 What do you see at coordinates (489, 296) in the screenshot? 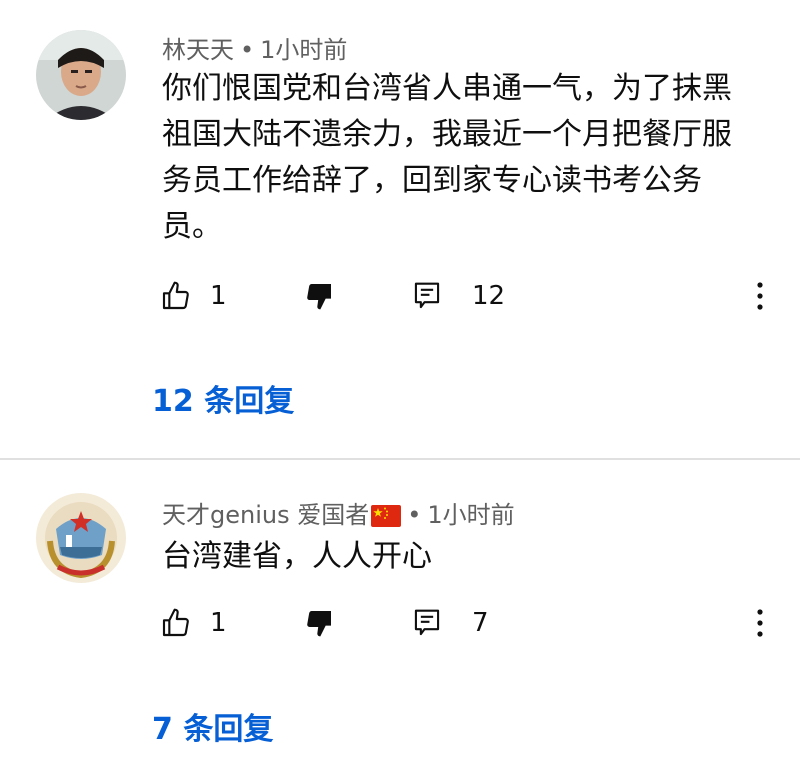
I see `reply-count: 12` at bounding box center [489, 296].